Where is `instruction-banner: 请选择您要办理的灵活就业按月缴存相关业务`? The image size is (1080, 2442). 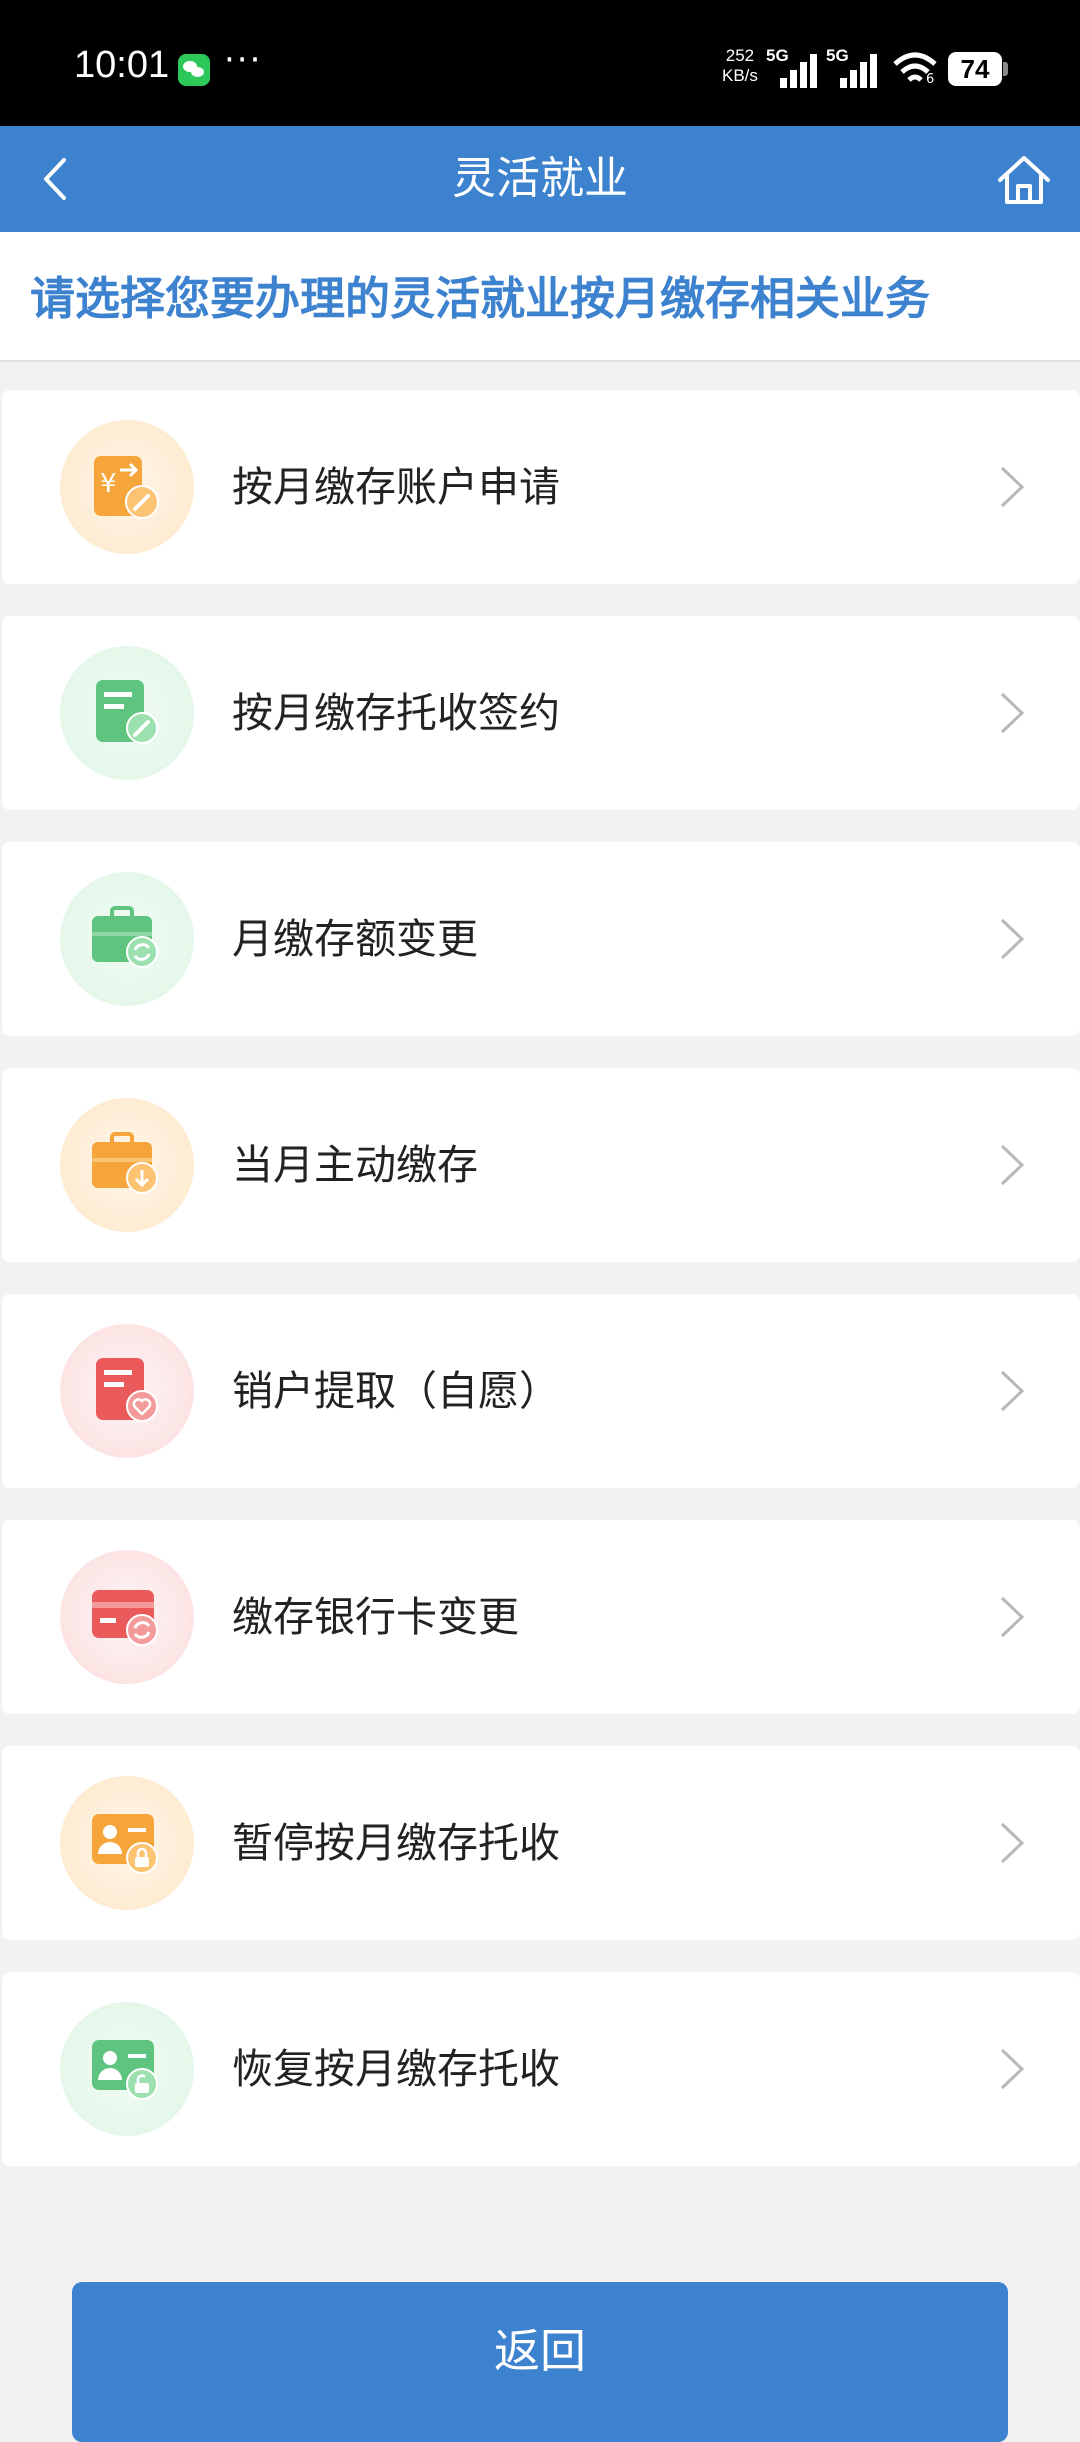 instruction-banner: 请选择您要办理的灵活就业按月缴存相关业务 is located at coordinates (540, 297).